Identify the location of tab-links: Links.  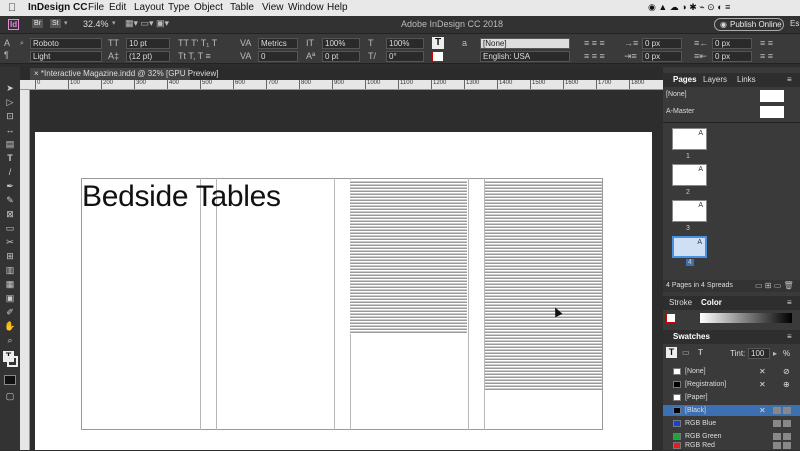
(746, 80).